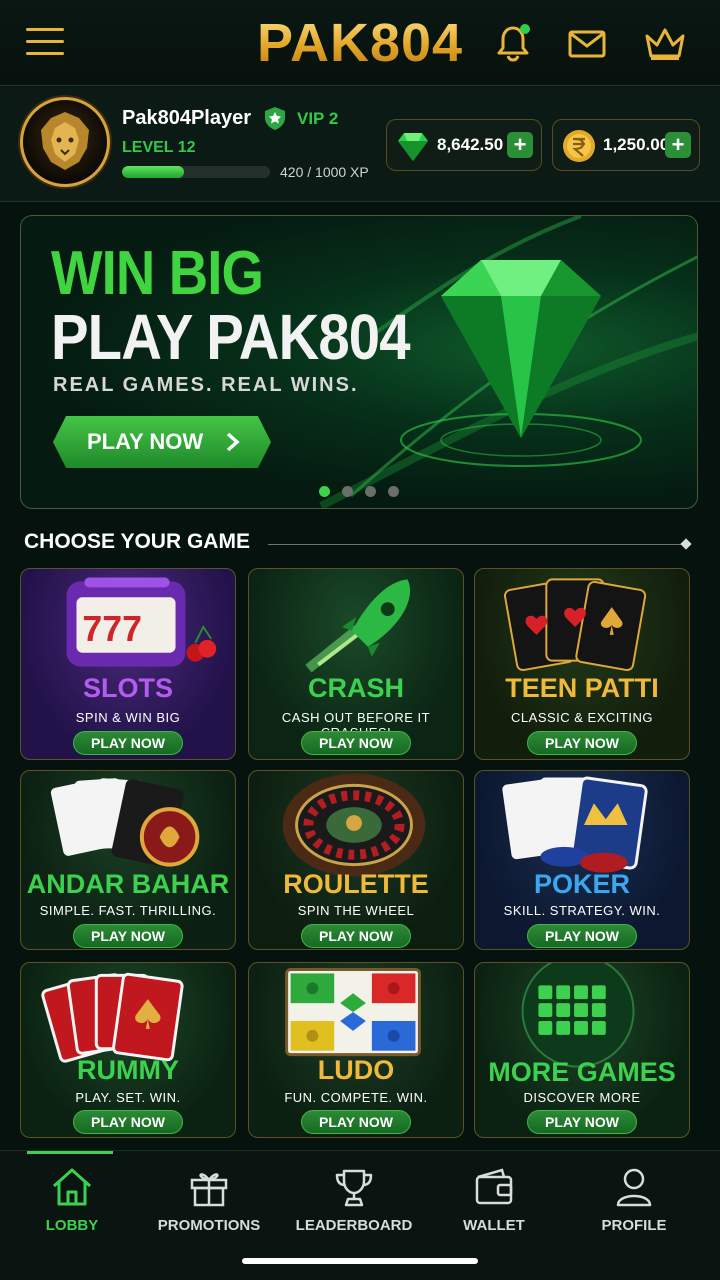 The width and height of the screenshot is (720, 1280). Describe the element at coordinates (128, 1070) in the screenshot. I see `game-title-rummy: RUMMY` at that location.